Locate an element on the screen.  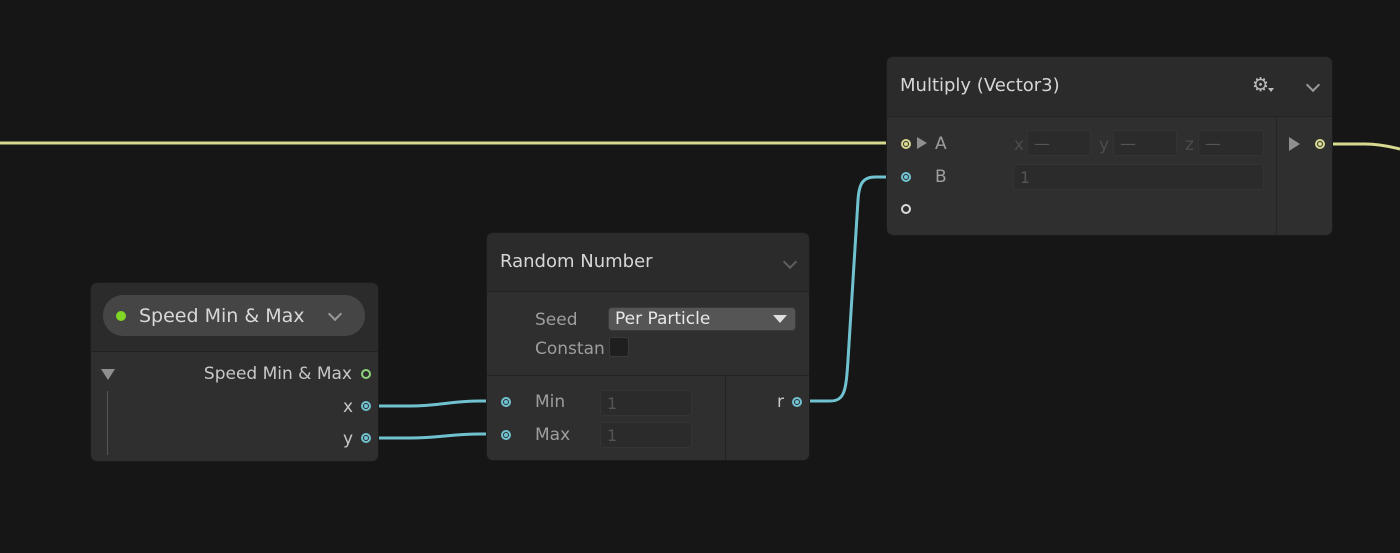
hierarchy-line is located at coordinates (107, 423).